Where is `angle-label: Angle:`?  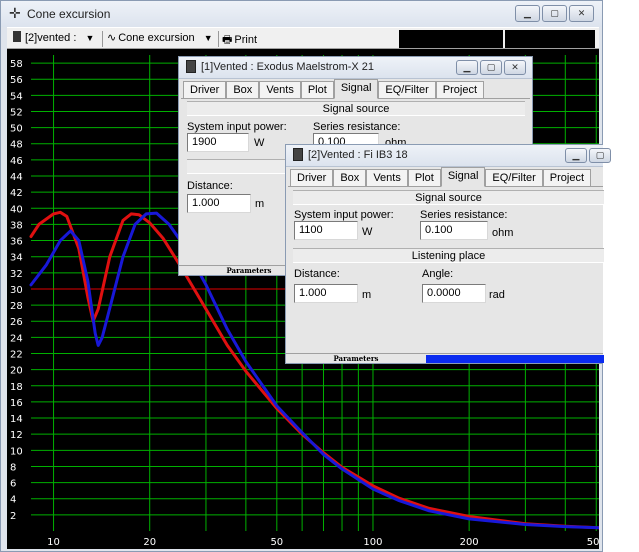
angle-label: Angle: is located at coordinates (438, 274).